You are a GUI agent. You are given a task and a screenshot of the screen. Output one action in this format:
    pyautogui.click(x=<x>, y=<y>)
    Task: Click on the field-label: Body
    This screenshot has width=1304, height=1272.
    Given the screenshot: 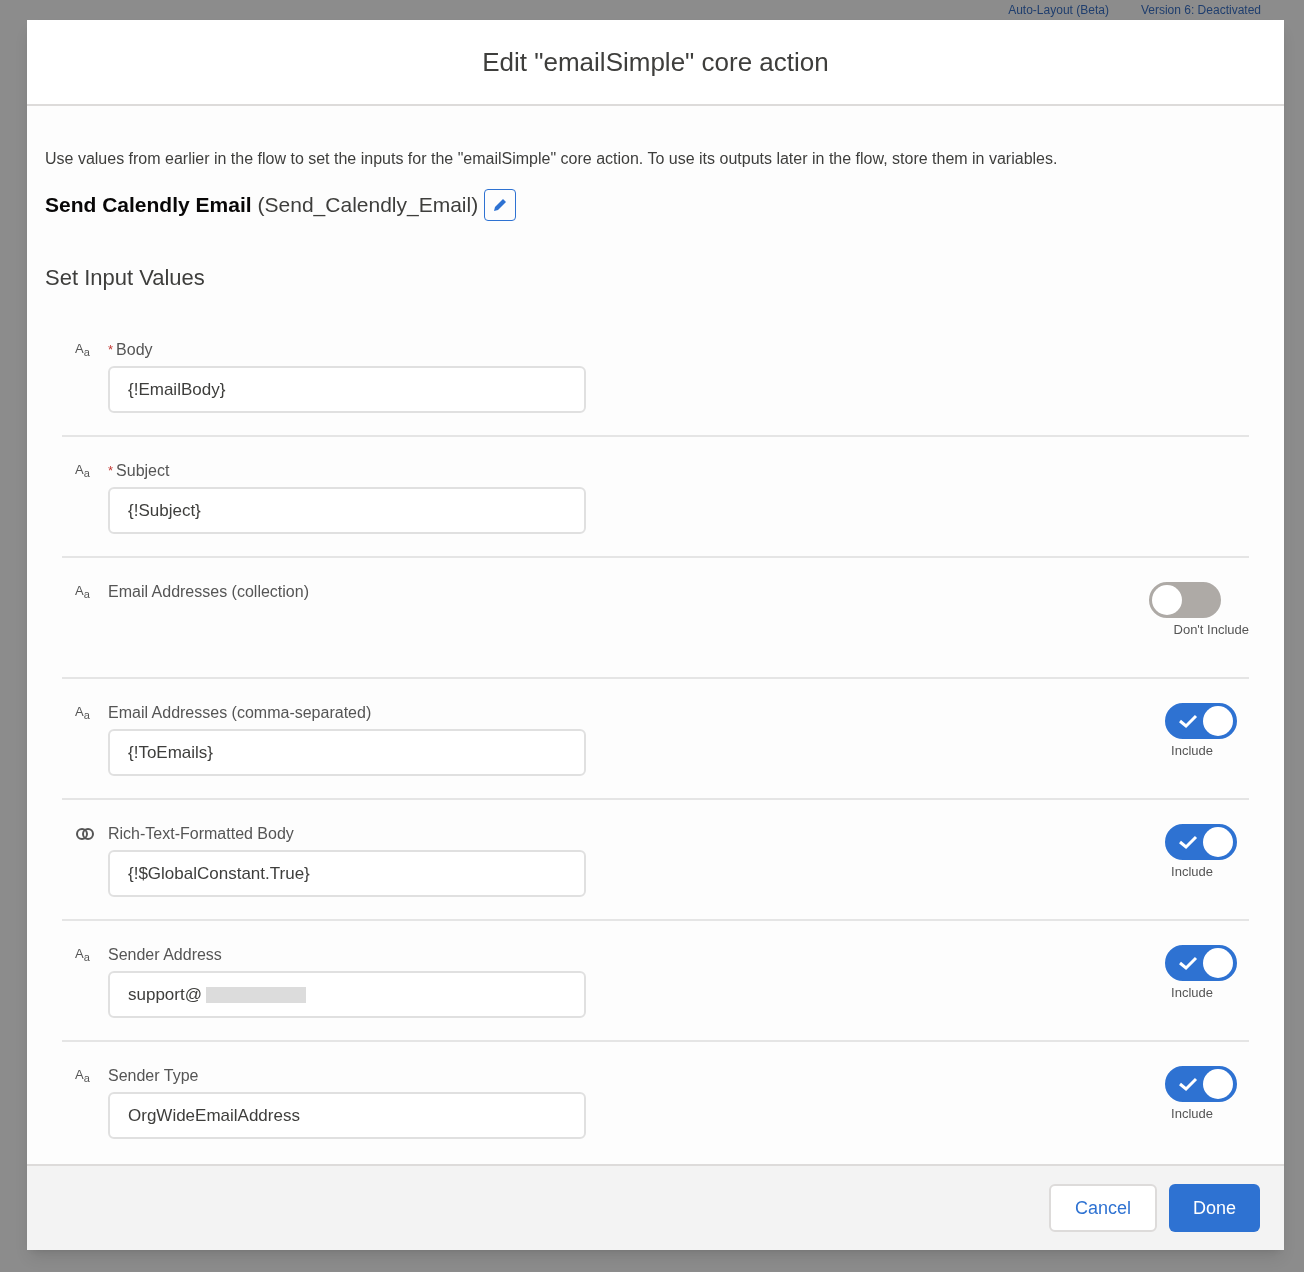 What is the action you would take?
    pyautogui.click(x=134, y=350)
    